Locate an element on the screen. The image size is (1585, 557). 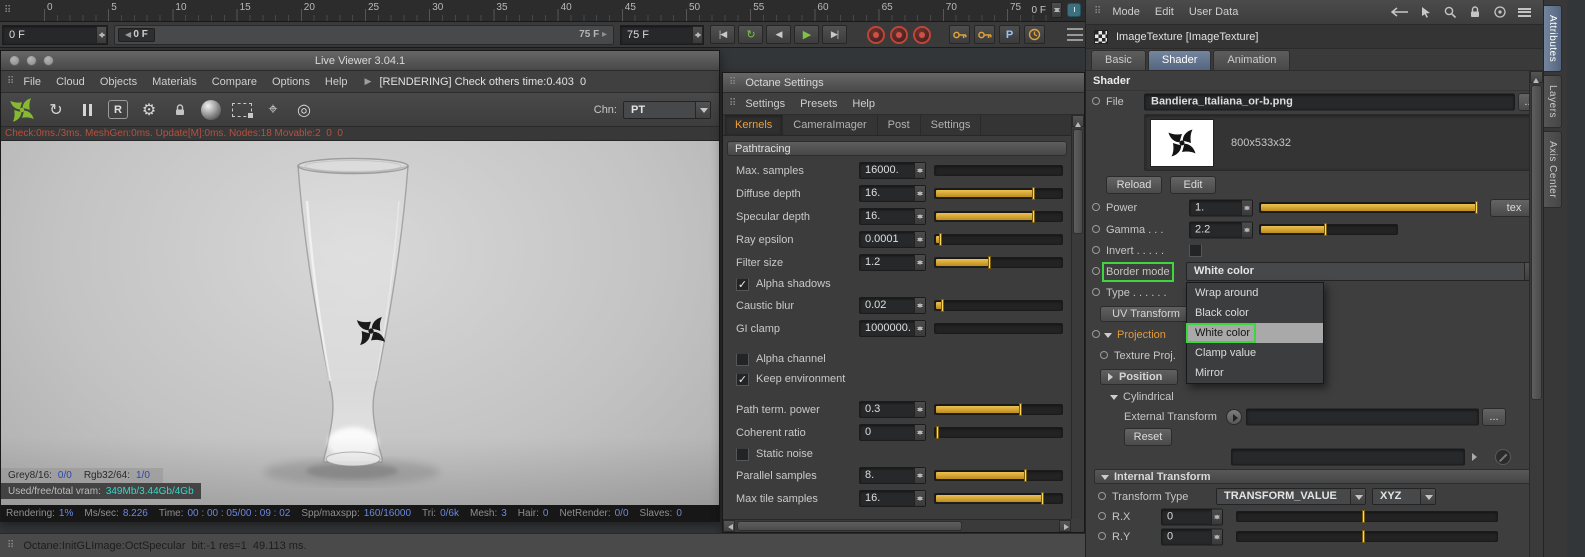
attr-tab-animation: Animation is located at coordinates (1252, 60).